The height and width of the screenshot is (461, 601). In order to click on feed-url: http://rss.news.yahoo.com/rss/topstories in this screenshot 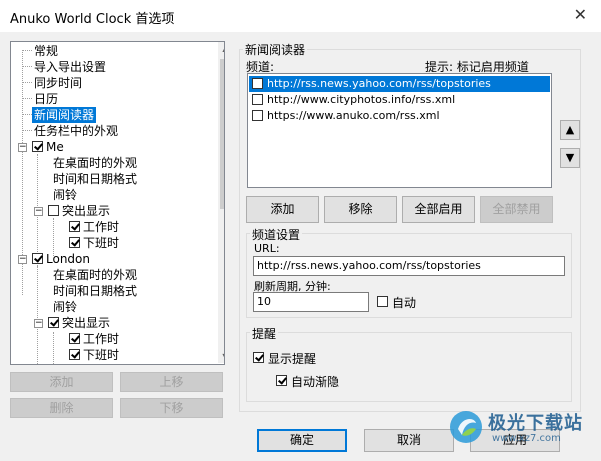, I will do `click(379, 83)`.